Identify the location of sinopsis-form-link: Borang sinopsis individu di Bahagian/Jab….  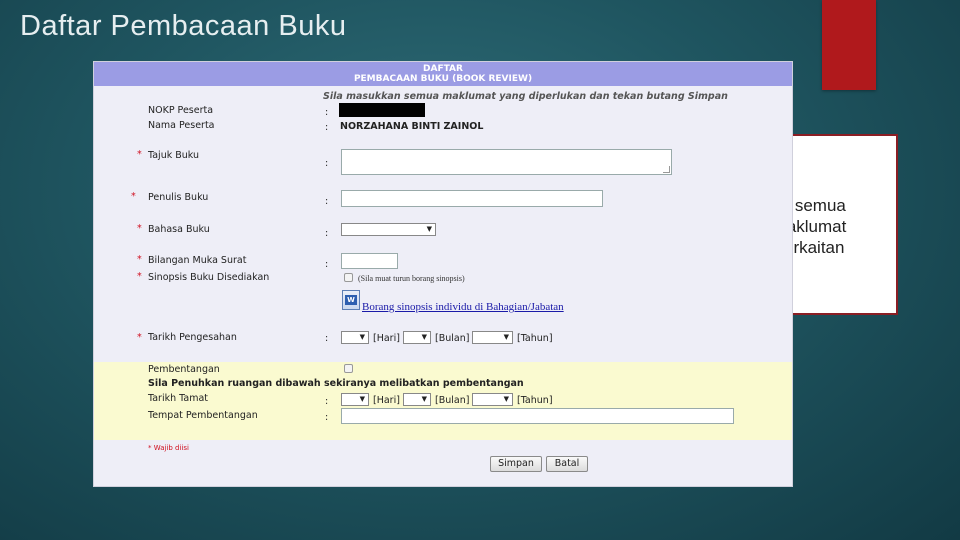
(463, 307).